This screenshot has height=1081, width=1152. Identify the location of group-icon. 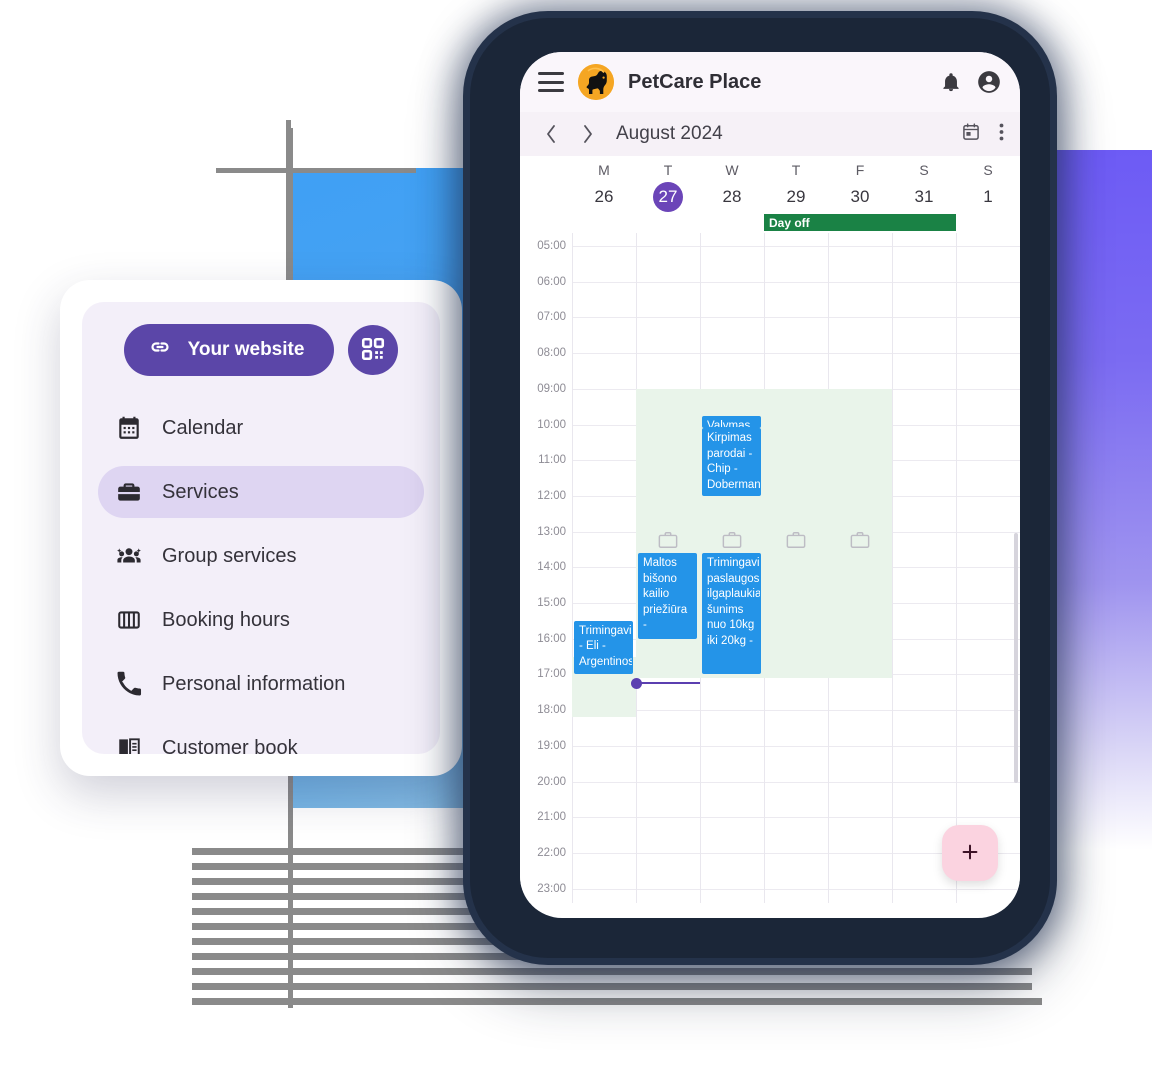
(129, 556).